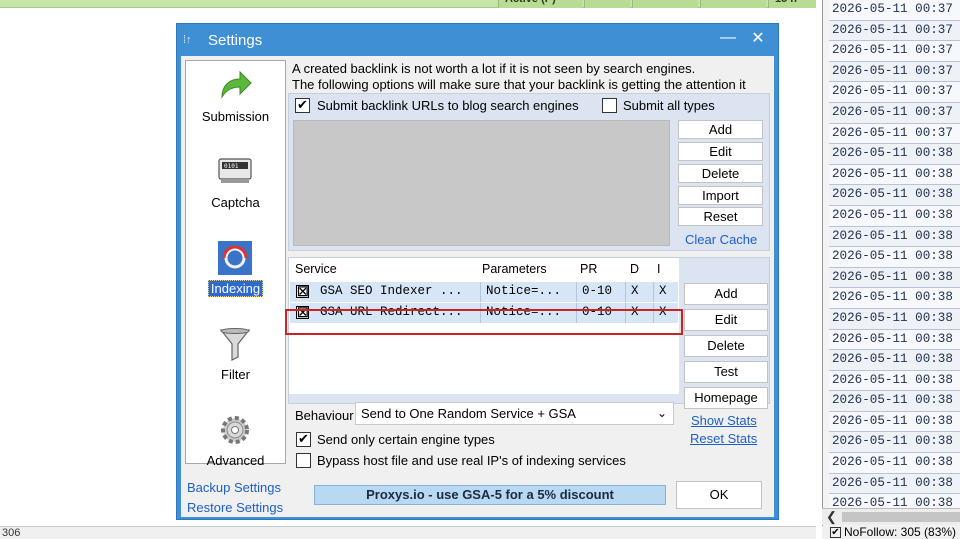 The height and width of the screenshot is (539, 960). I want to click on show-stats-link: Show Stats, so click(724, 420).